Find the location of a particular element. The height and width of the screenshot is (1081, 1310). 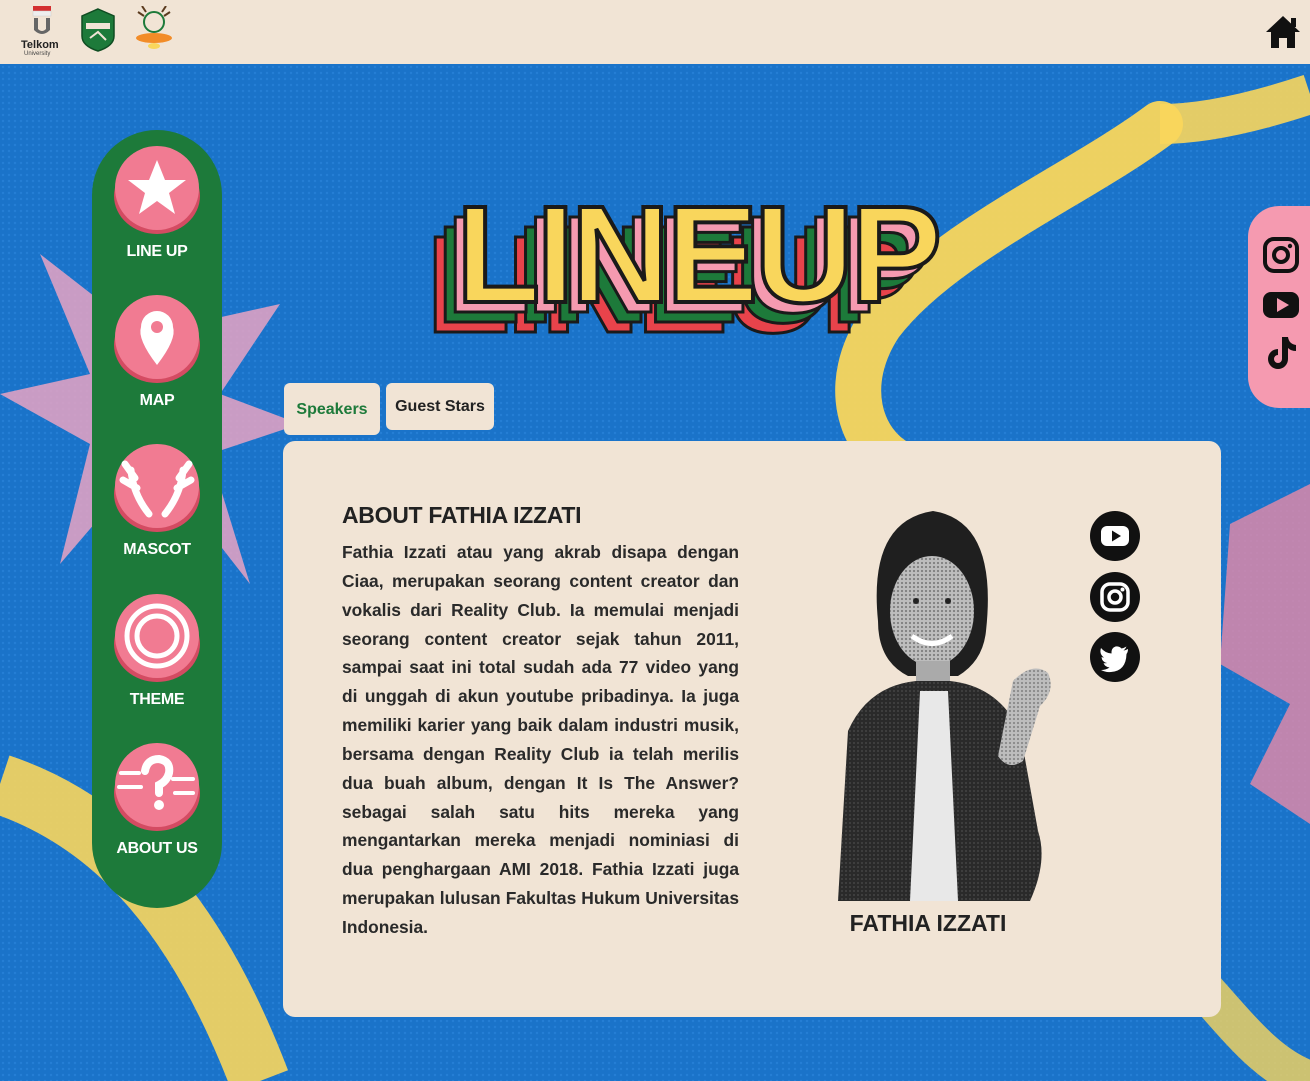

tiktok-icon is located at coordinates (1281, 353).